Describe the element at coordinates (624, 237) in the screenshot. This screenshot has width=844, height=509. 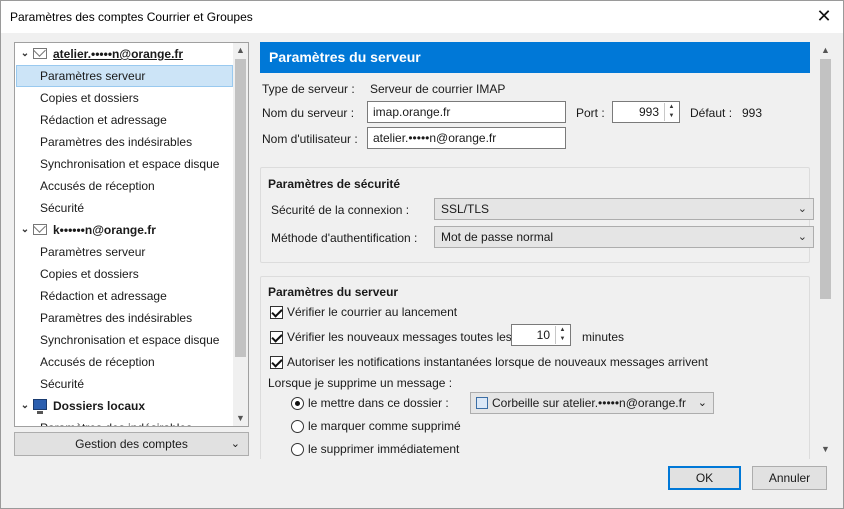
I see `auth-method-select: Mot de passe normal ⌄` at that location.